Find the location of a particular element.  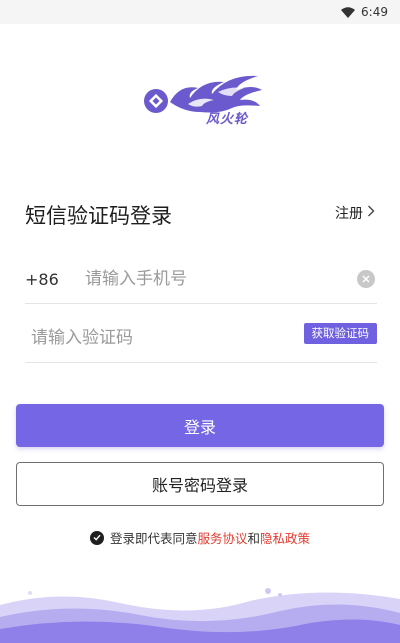

register-link: 注册 is located at coordinates (355, 213).